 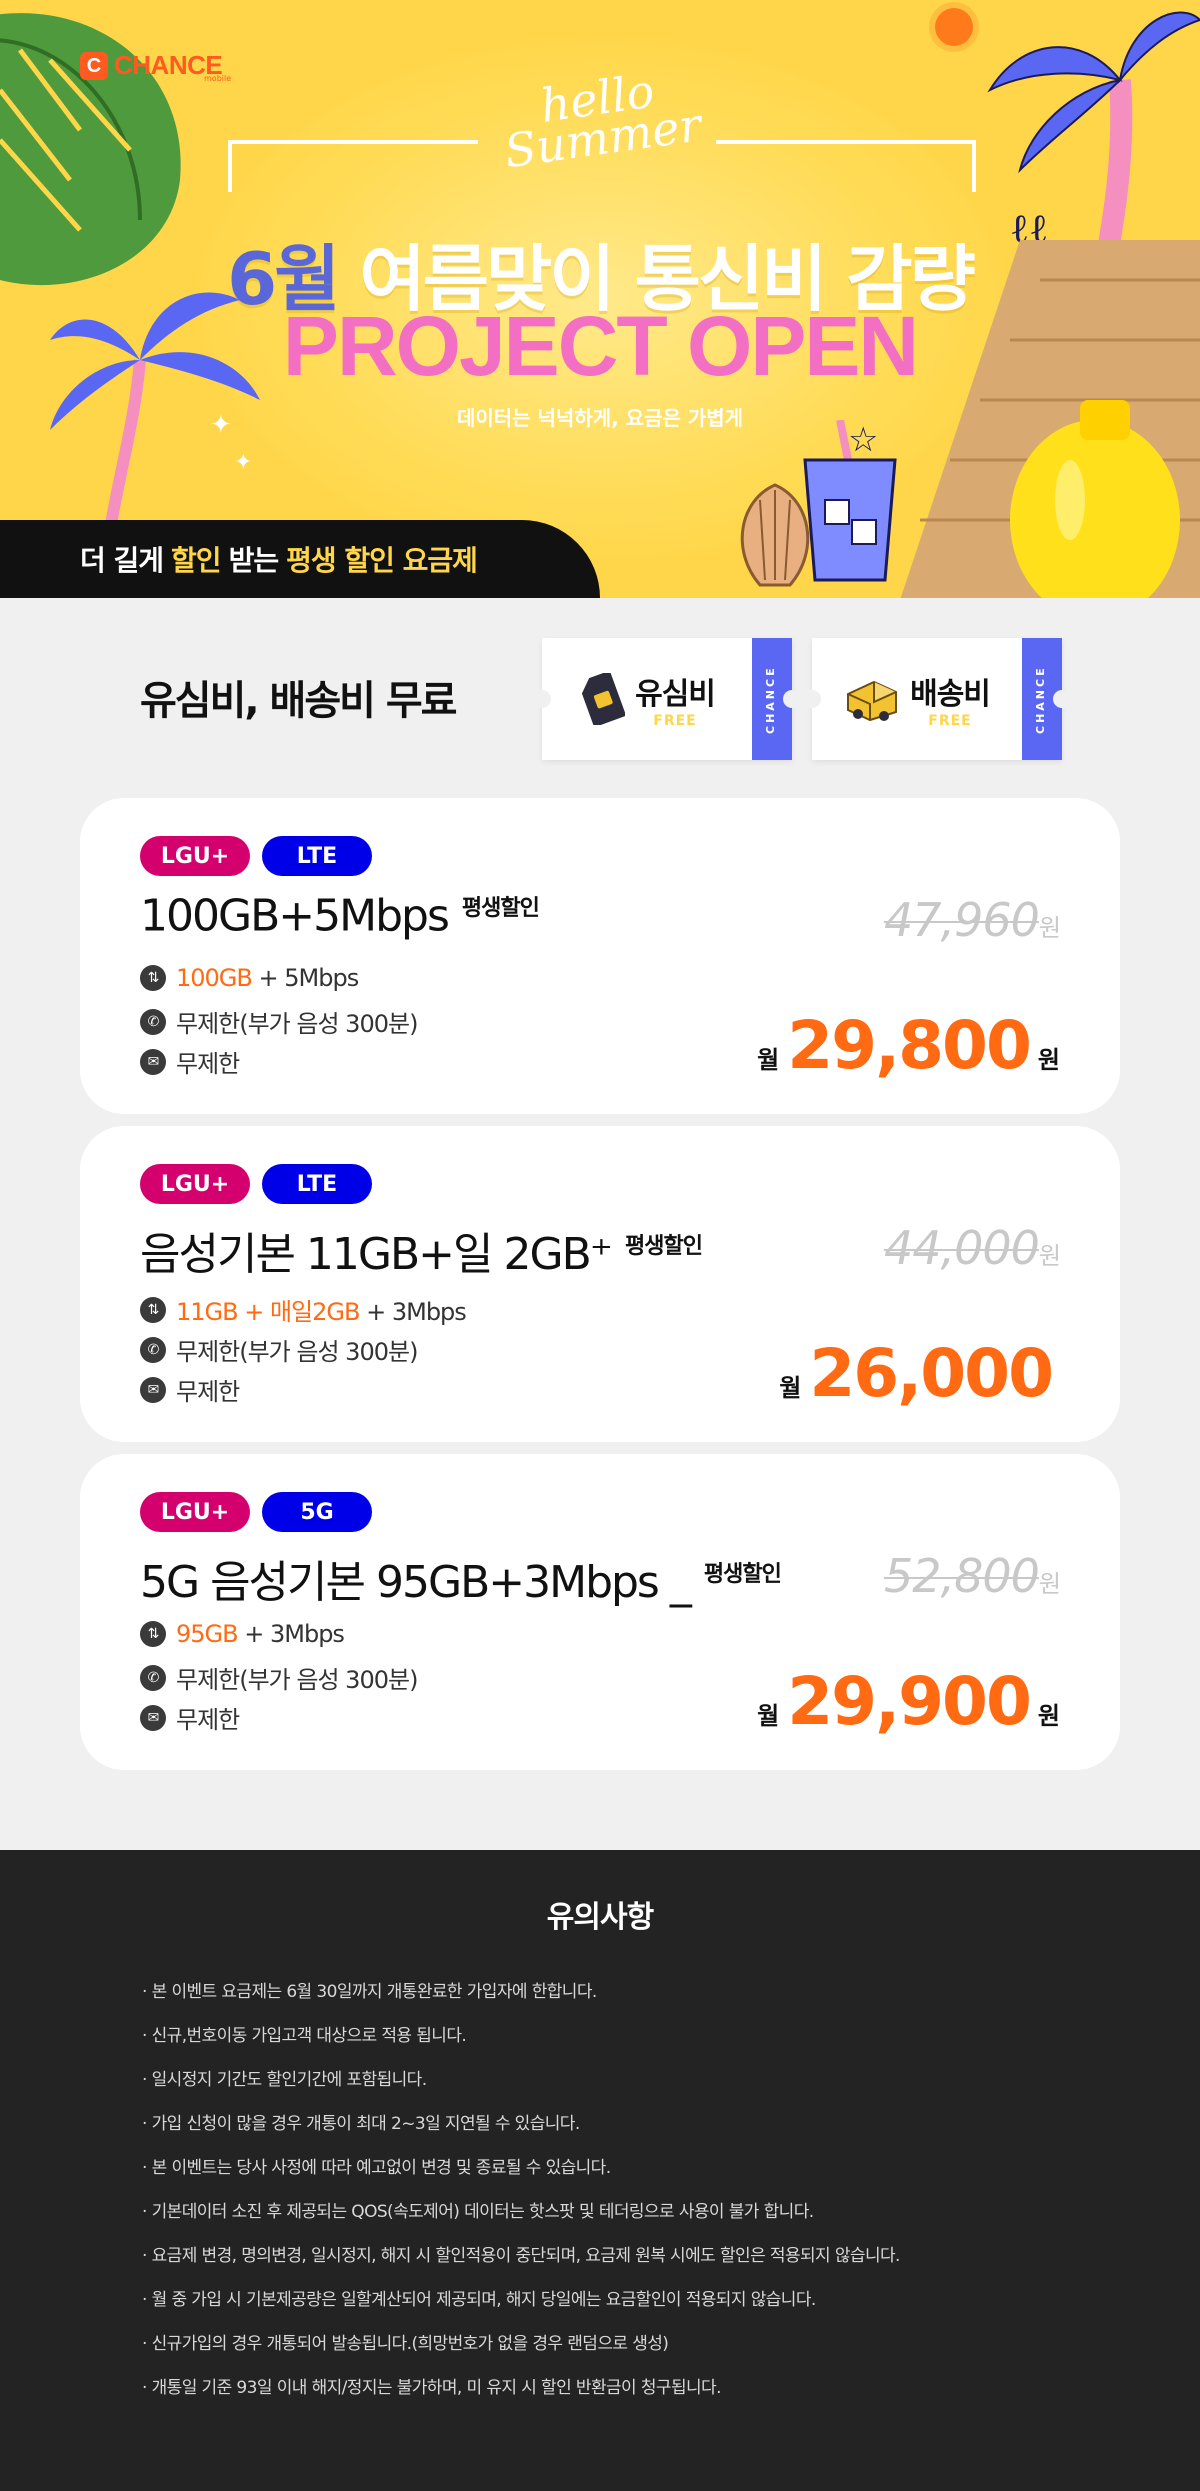 I want to click on brand-logo: C CHANCE, so click(x=151, y=65).